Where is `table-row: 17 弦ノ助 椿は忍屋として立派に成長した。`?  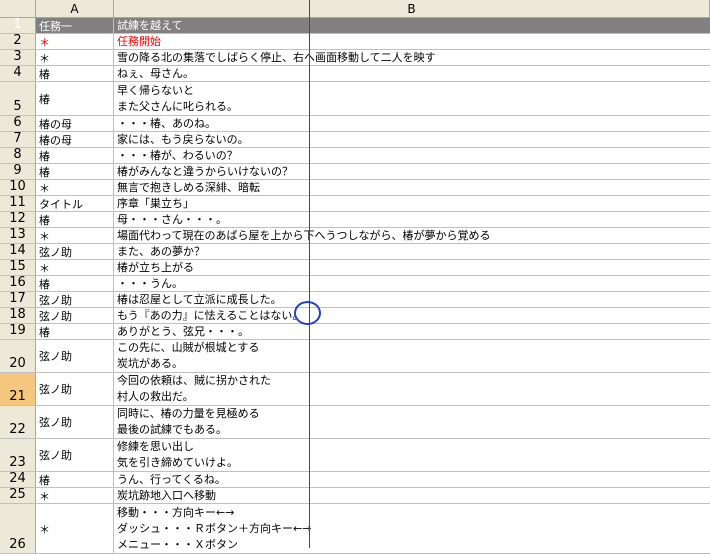 table-row: 17 弦ノ助 椿は忍屋として立派に成長した。 is located at coordinates (355, 299).